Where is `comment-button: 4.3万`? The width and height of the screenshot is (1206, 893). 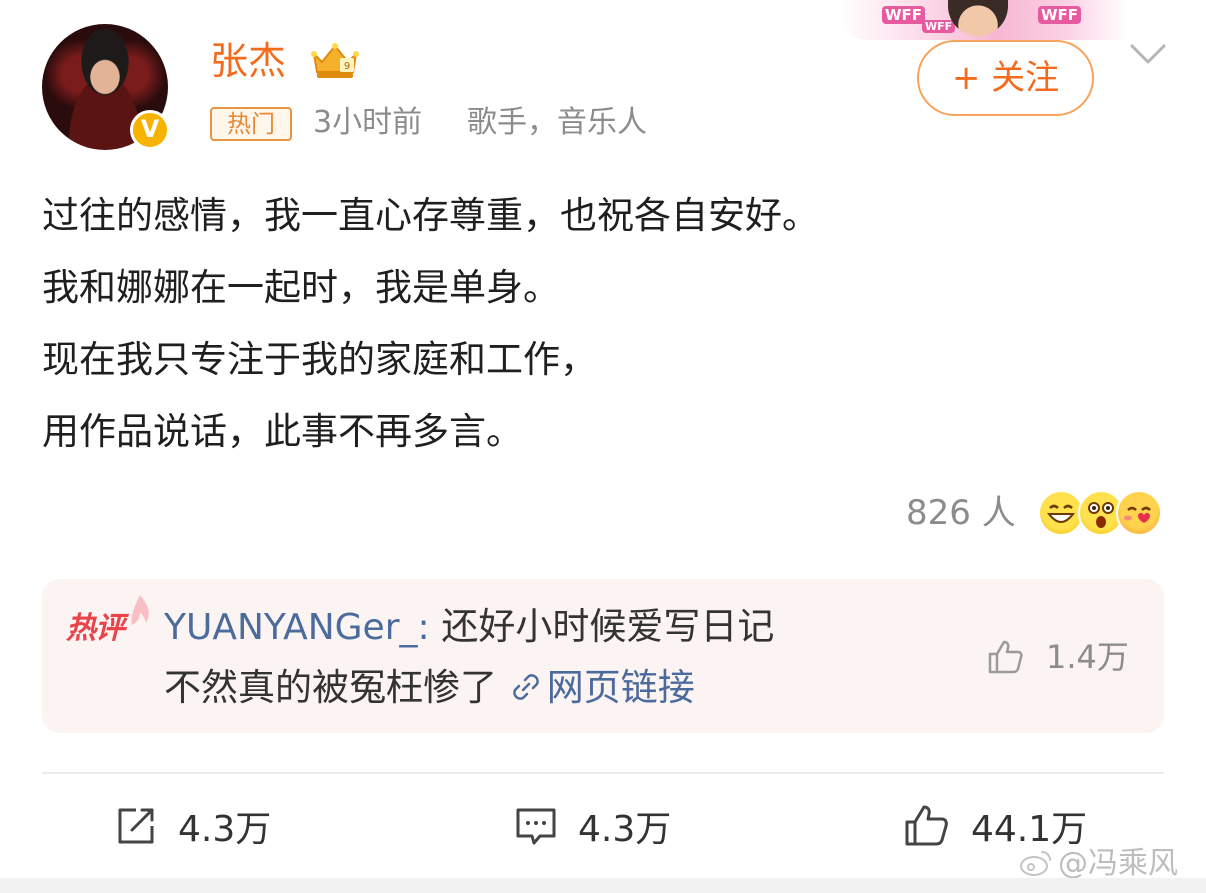 comment-button: 4.3万 is located at coordinates (592, 826).